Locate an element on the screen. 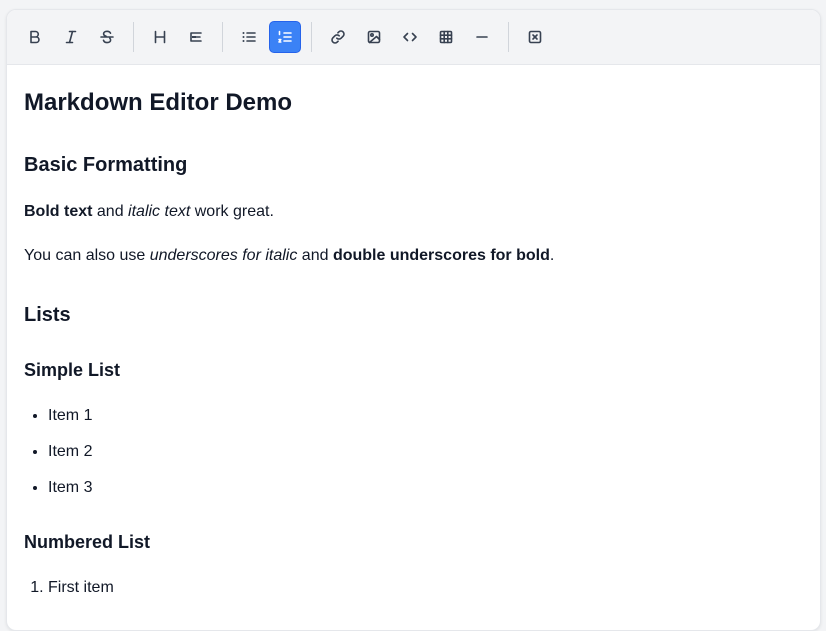 This screenshot has width=826, height=631. clear-format-icon is located at coordinates (535, 37).